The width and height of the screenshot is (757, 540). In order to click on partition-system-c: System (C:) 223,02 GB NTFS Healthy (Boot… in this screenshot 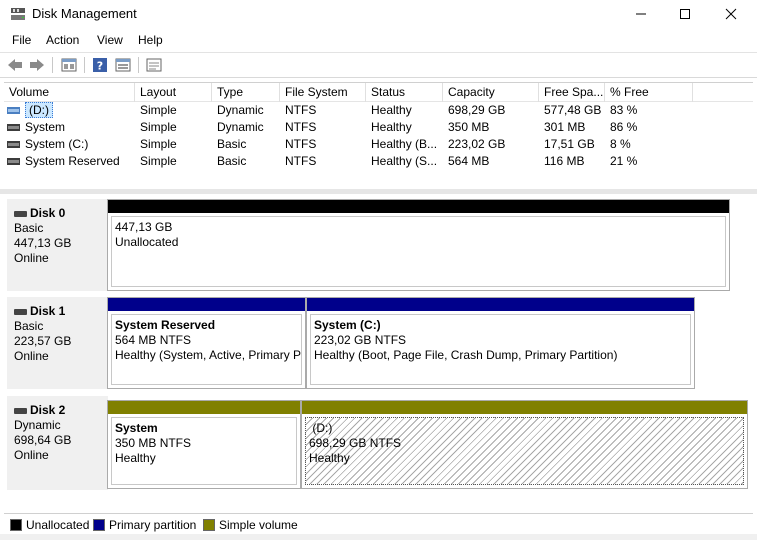, I will do `click(500, 343)`.